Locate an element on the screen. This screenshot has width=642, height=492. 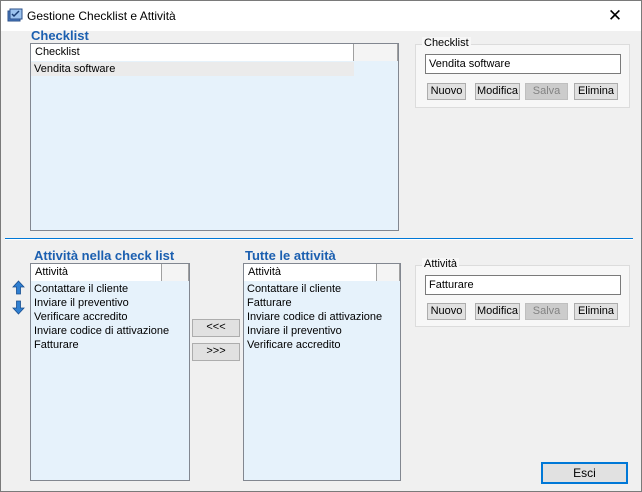
assigned-list-header: Attività is located at coordinates (110, 272).